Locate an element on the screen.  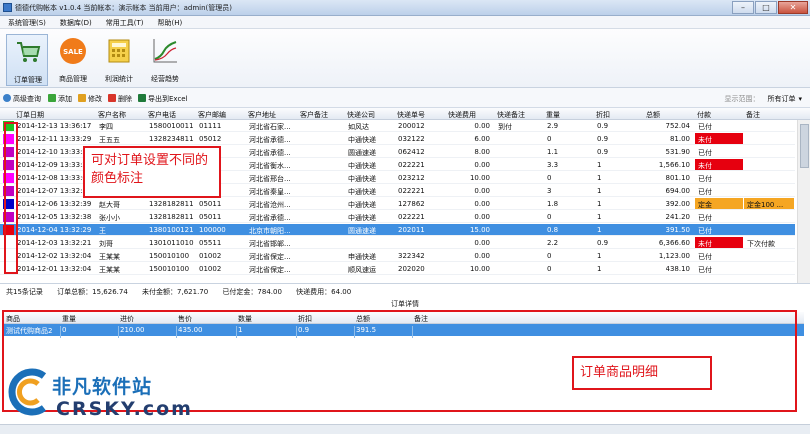
ribbon-profit-stats: 利润统计 is located at coordinates (119, 60).